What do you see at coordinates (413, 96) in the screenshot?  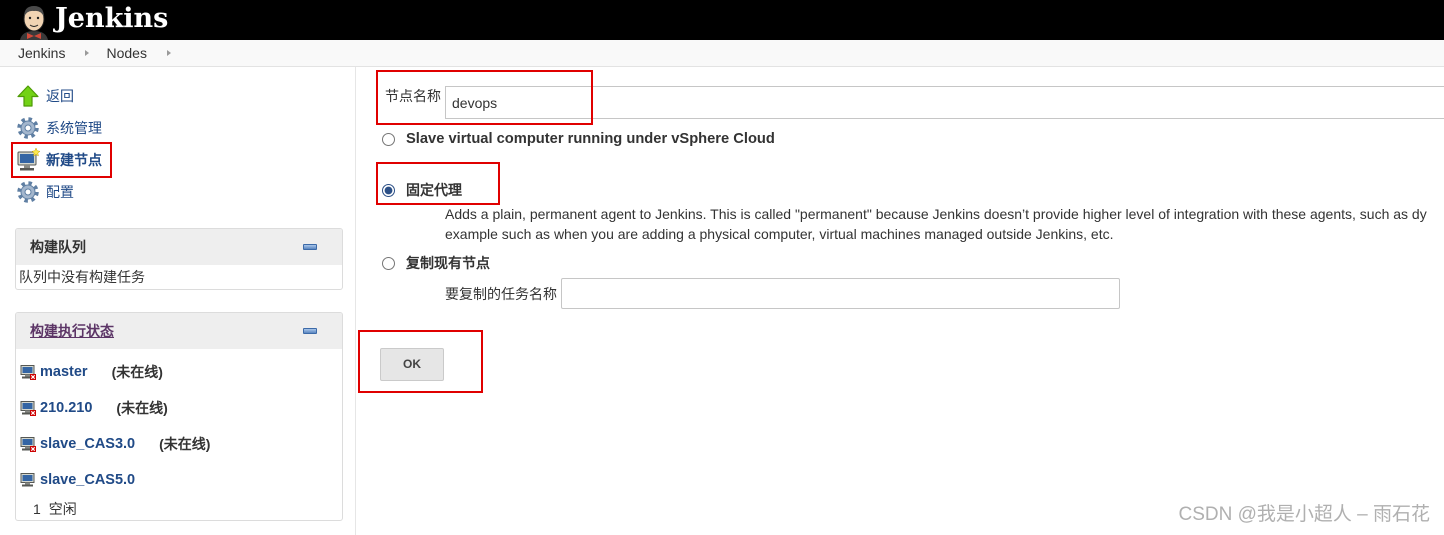 I see `node-name-label: 节点名称` at bounding box center [413, 96].